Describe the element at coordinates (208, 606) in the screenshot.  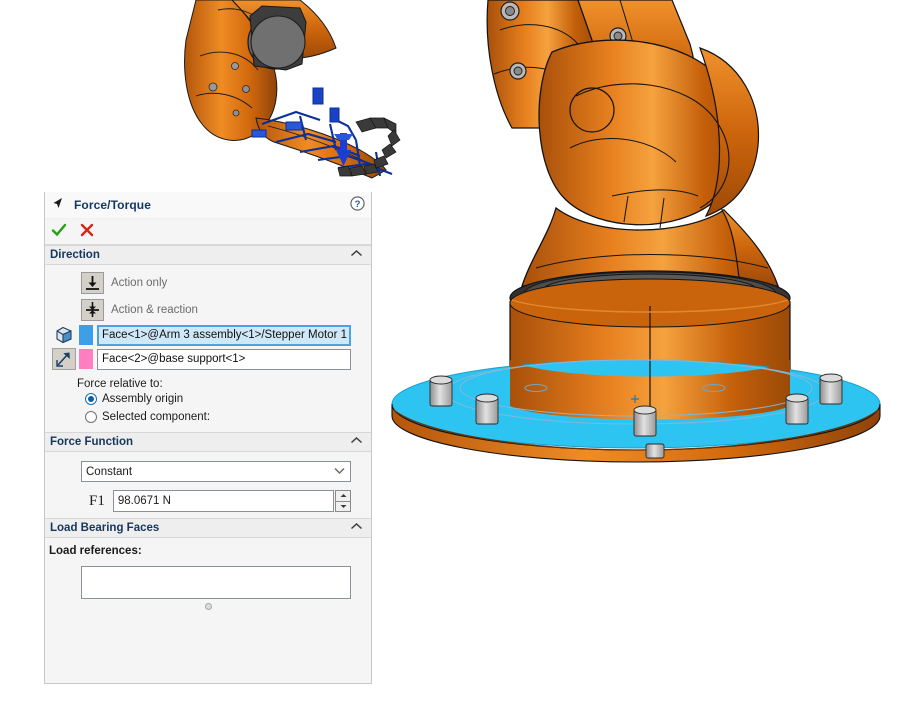
I see `resize-dot-icon` at that location.